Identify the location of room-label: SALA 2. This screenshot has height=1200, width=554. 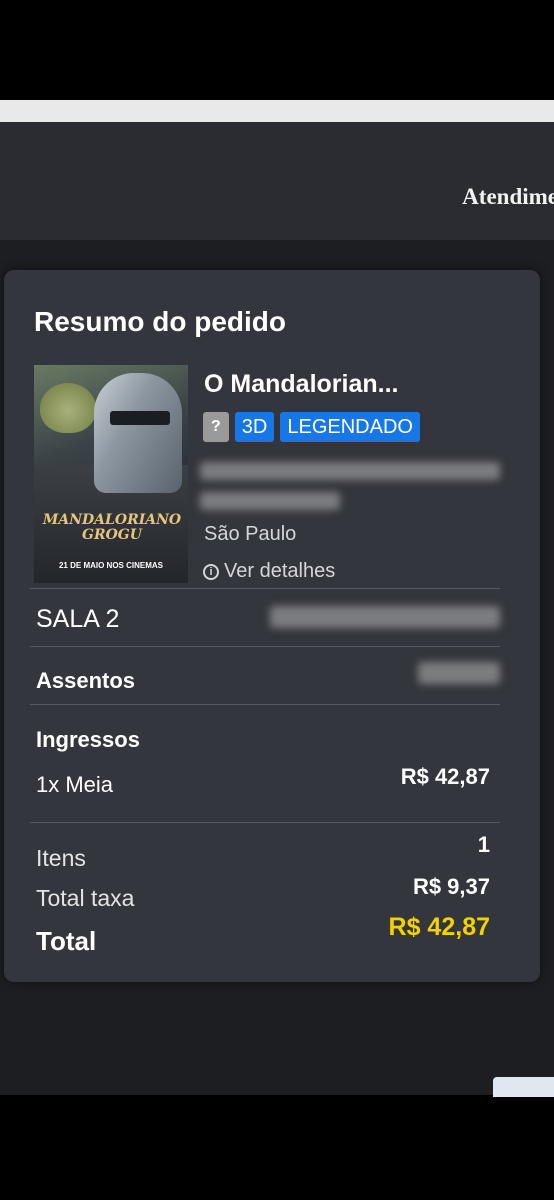
(78, 619).